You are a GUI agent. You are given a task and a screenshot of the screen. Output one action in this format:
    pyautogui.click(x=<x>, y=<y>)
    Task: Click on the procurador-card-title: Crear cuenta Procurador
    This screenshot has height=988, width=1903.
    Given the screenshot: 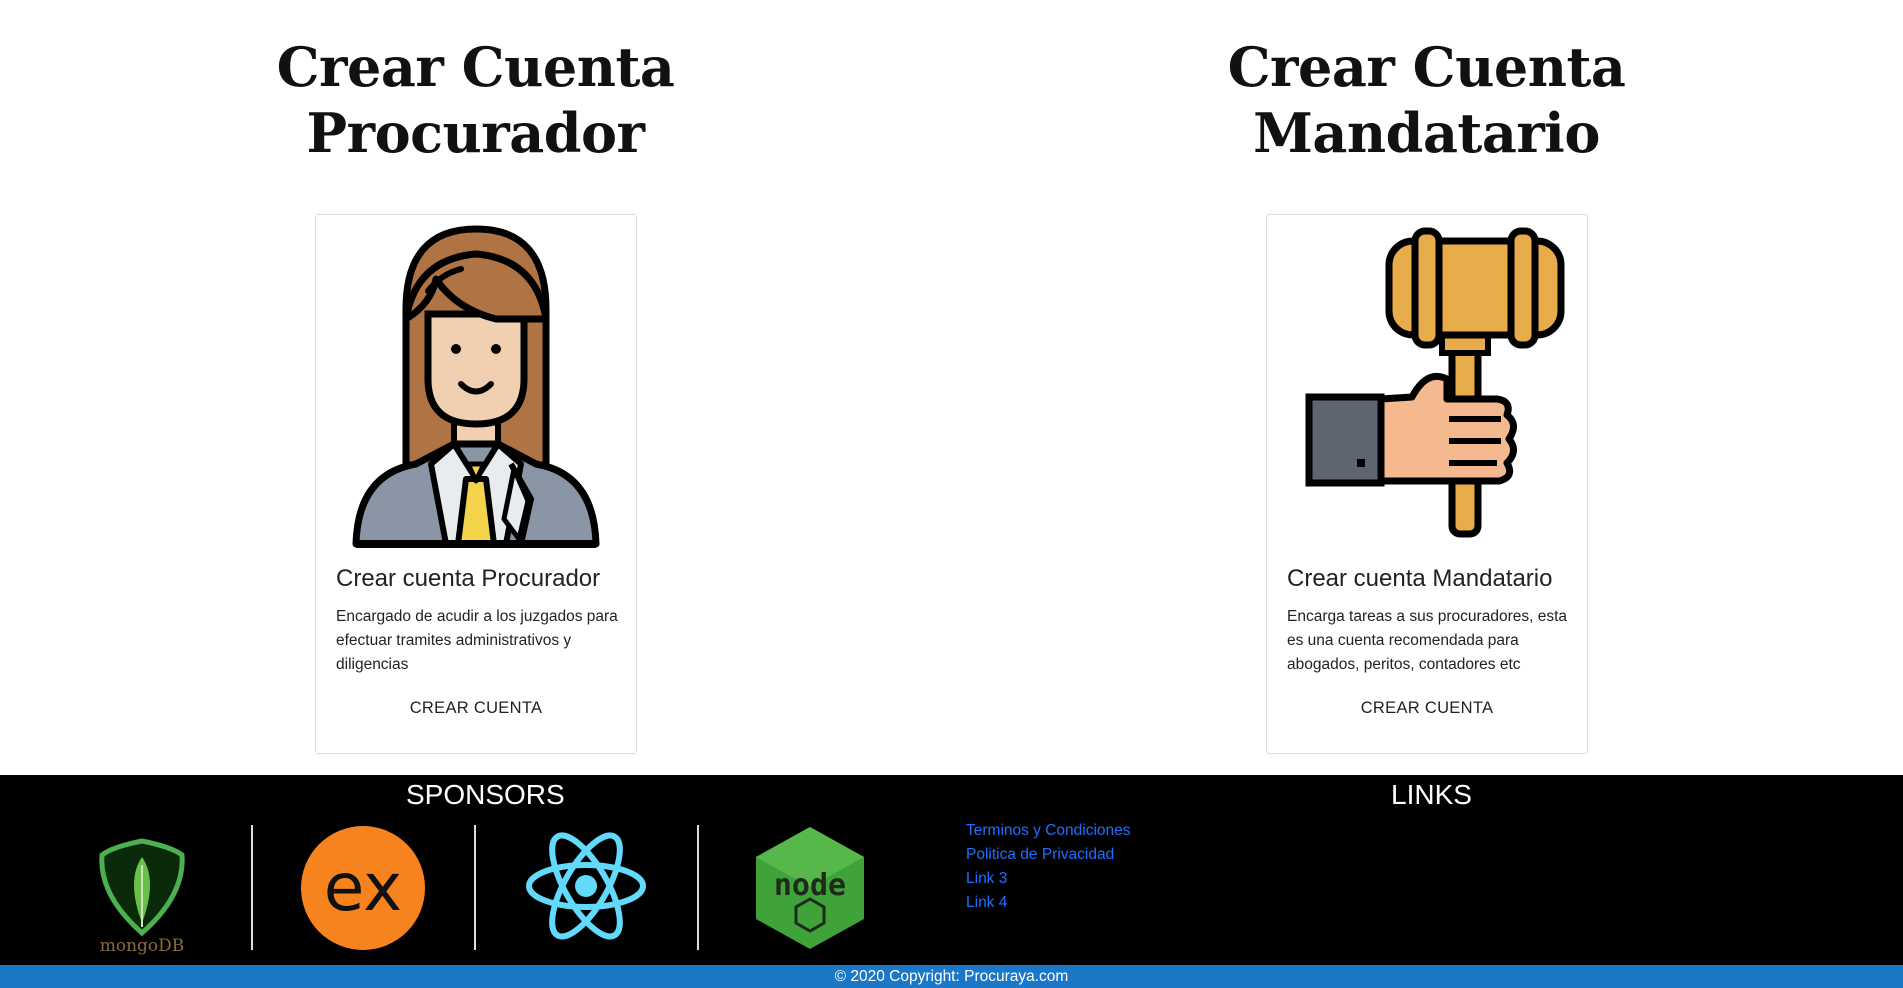 What is the action you would take?
    pyautogui.click(x=468, y=578)
    